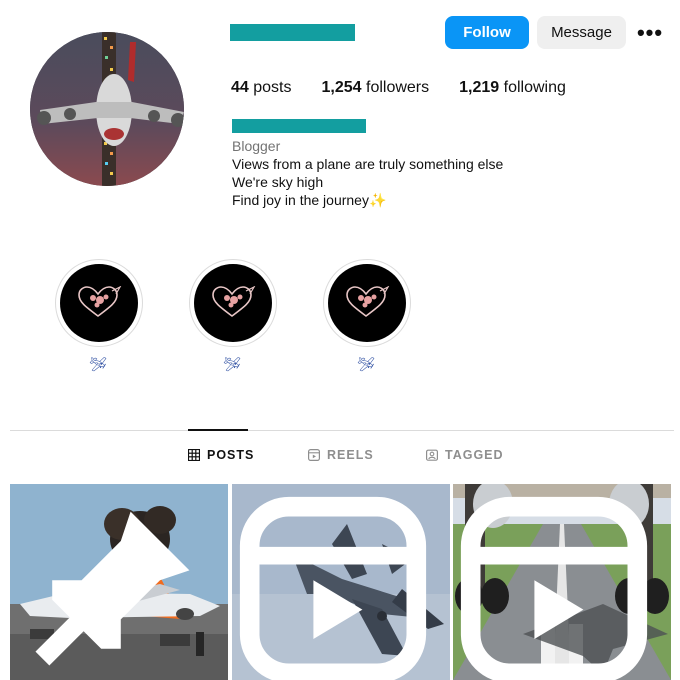 The image size is (680, 680). I want to click on following-count: 1,219, so click(479, 87).